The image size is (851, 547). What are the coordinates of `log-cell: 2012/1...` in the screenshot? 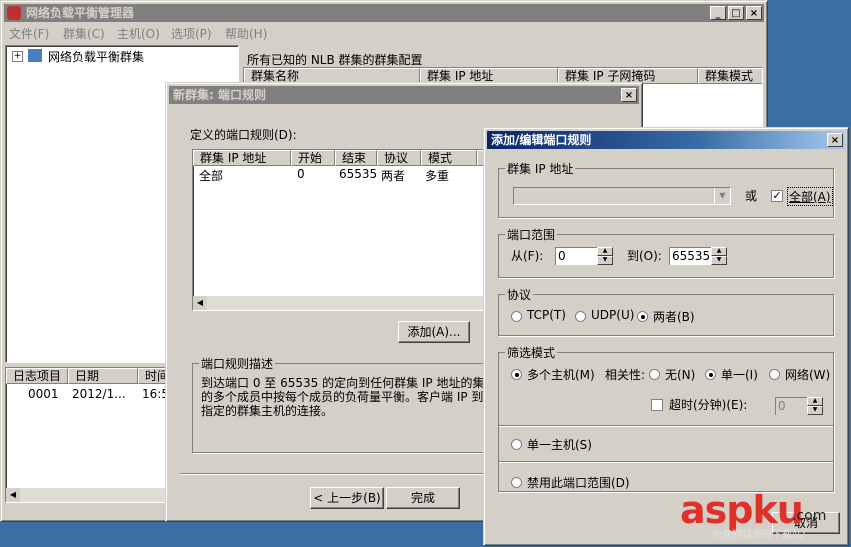 It's located at (99, 394).